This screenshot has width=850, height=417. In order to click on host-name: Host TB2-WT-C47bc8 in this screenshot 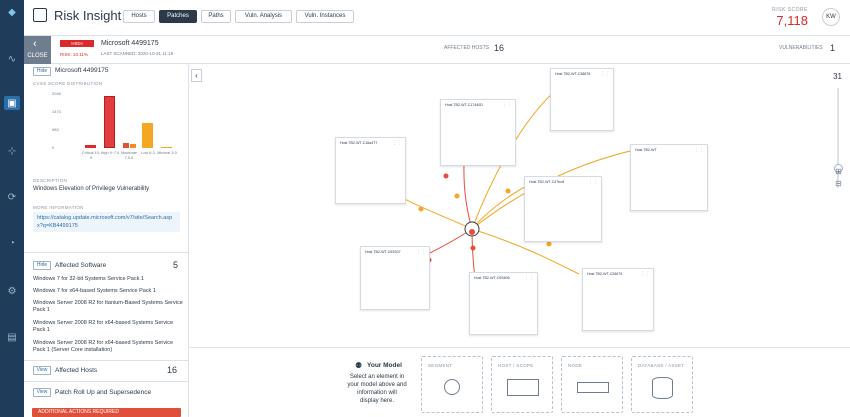, I will do `click(547, 182)`.